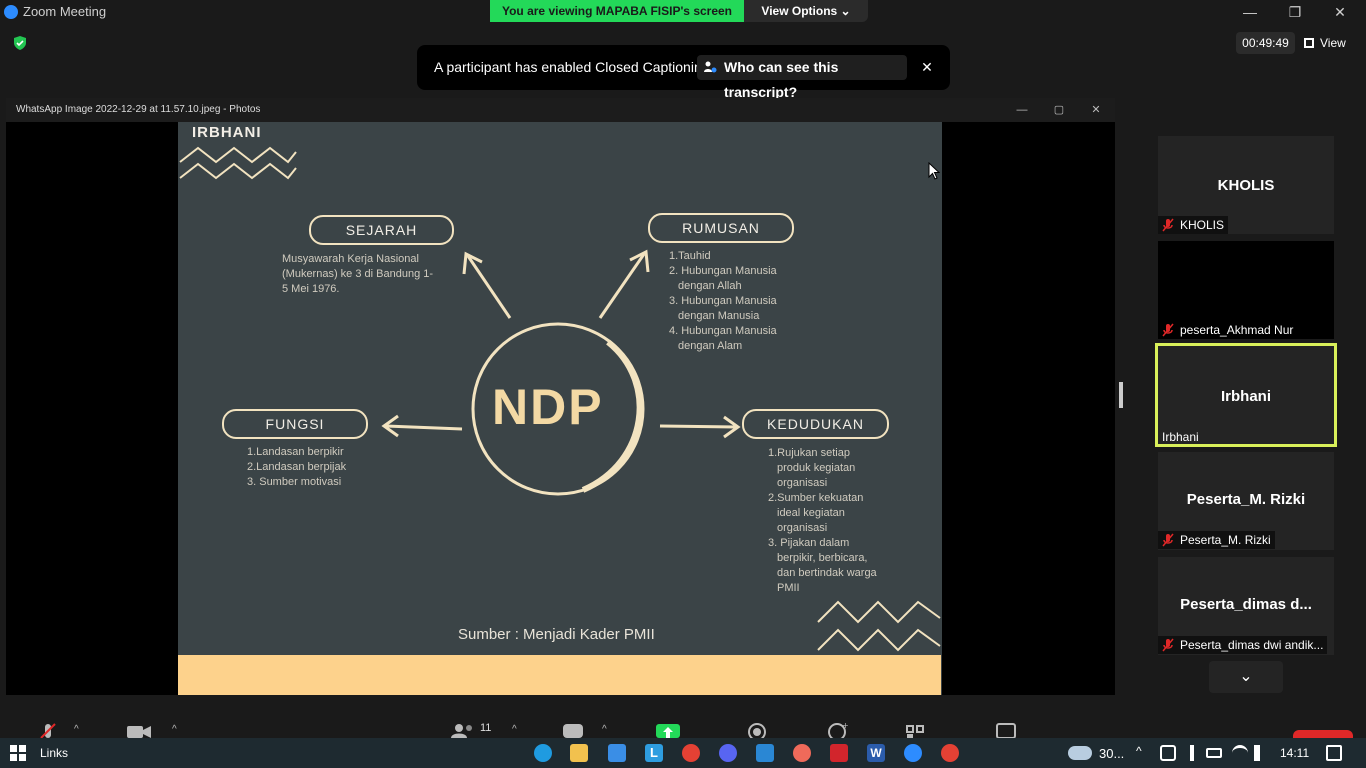  I want to click on text-line: 2. Hubungan Manusia, so click(723, 271).